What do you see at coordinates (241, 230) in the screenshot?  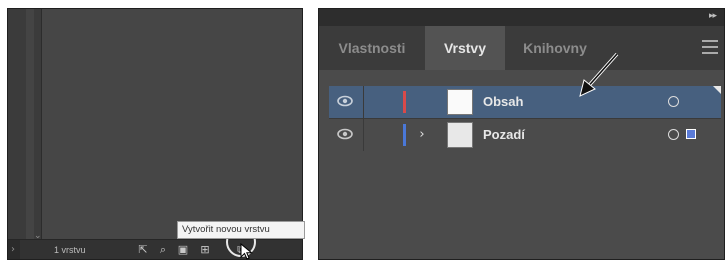 I see `new-layer-tooltip: Vytvořit novou vrstvu` at bounding box center [241, 230].